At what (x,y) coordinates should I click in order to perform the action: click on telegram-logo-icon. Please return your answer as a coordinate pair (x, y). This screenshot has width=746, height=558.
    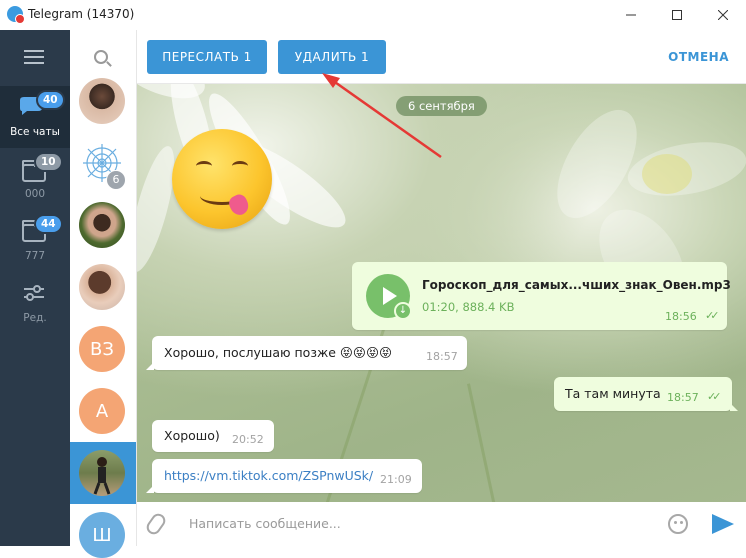
    Looking at the image, I should click on (16, 15).